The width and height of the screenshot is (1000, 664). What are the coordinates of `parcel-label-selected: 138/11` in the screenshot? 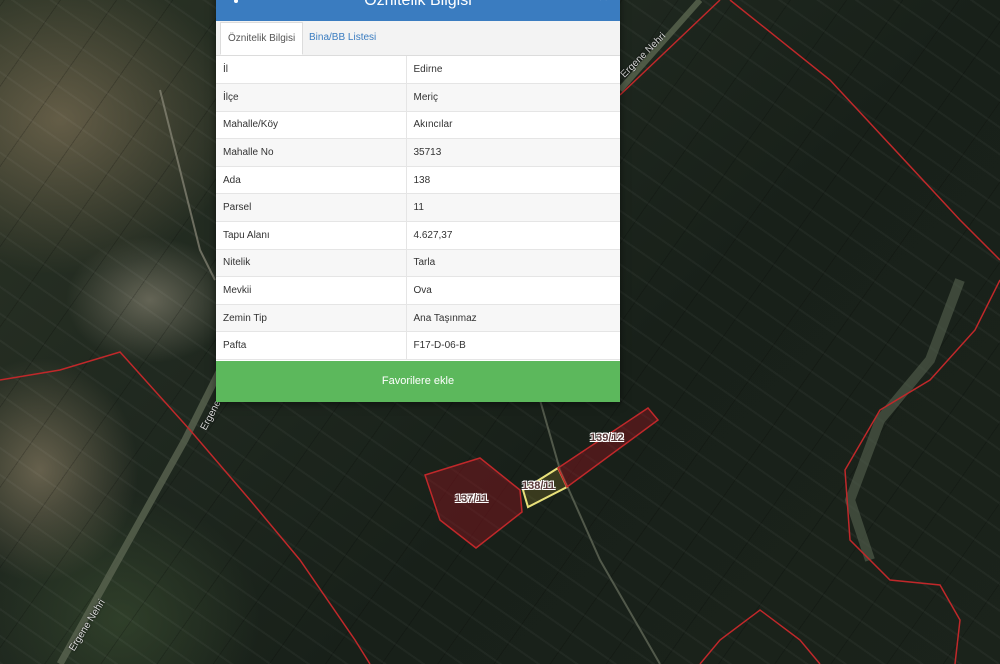 It's located at (538, 486).